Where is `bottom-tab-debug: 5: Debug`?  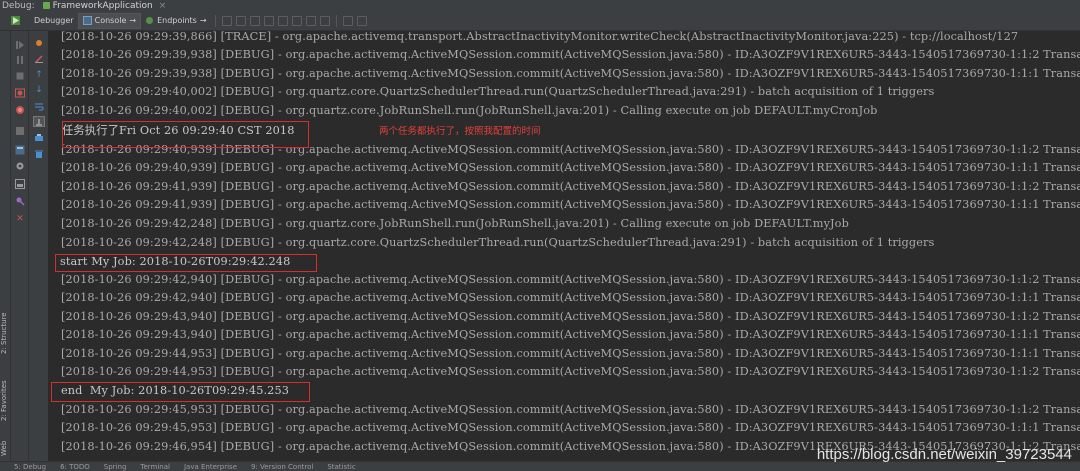 bottom-tab-debug: 5: Debug is located at coordinates (30, 467).